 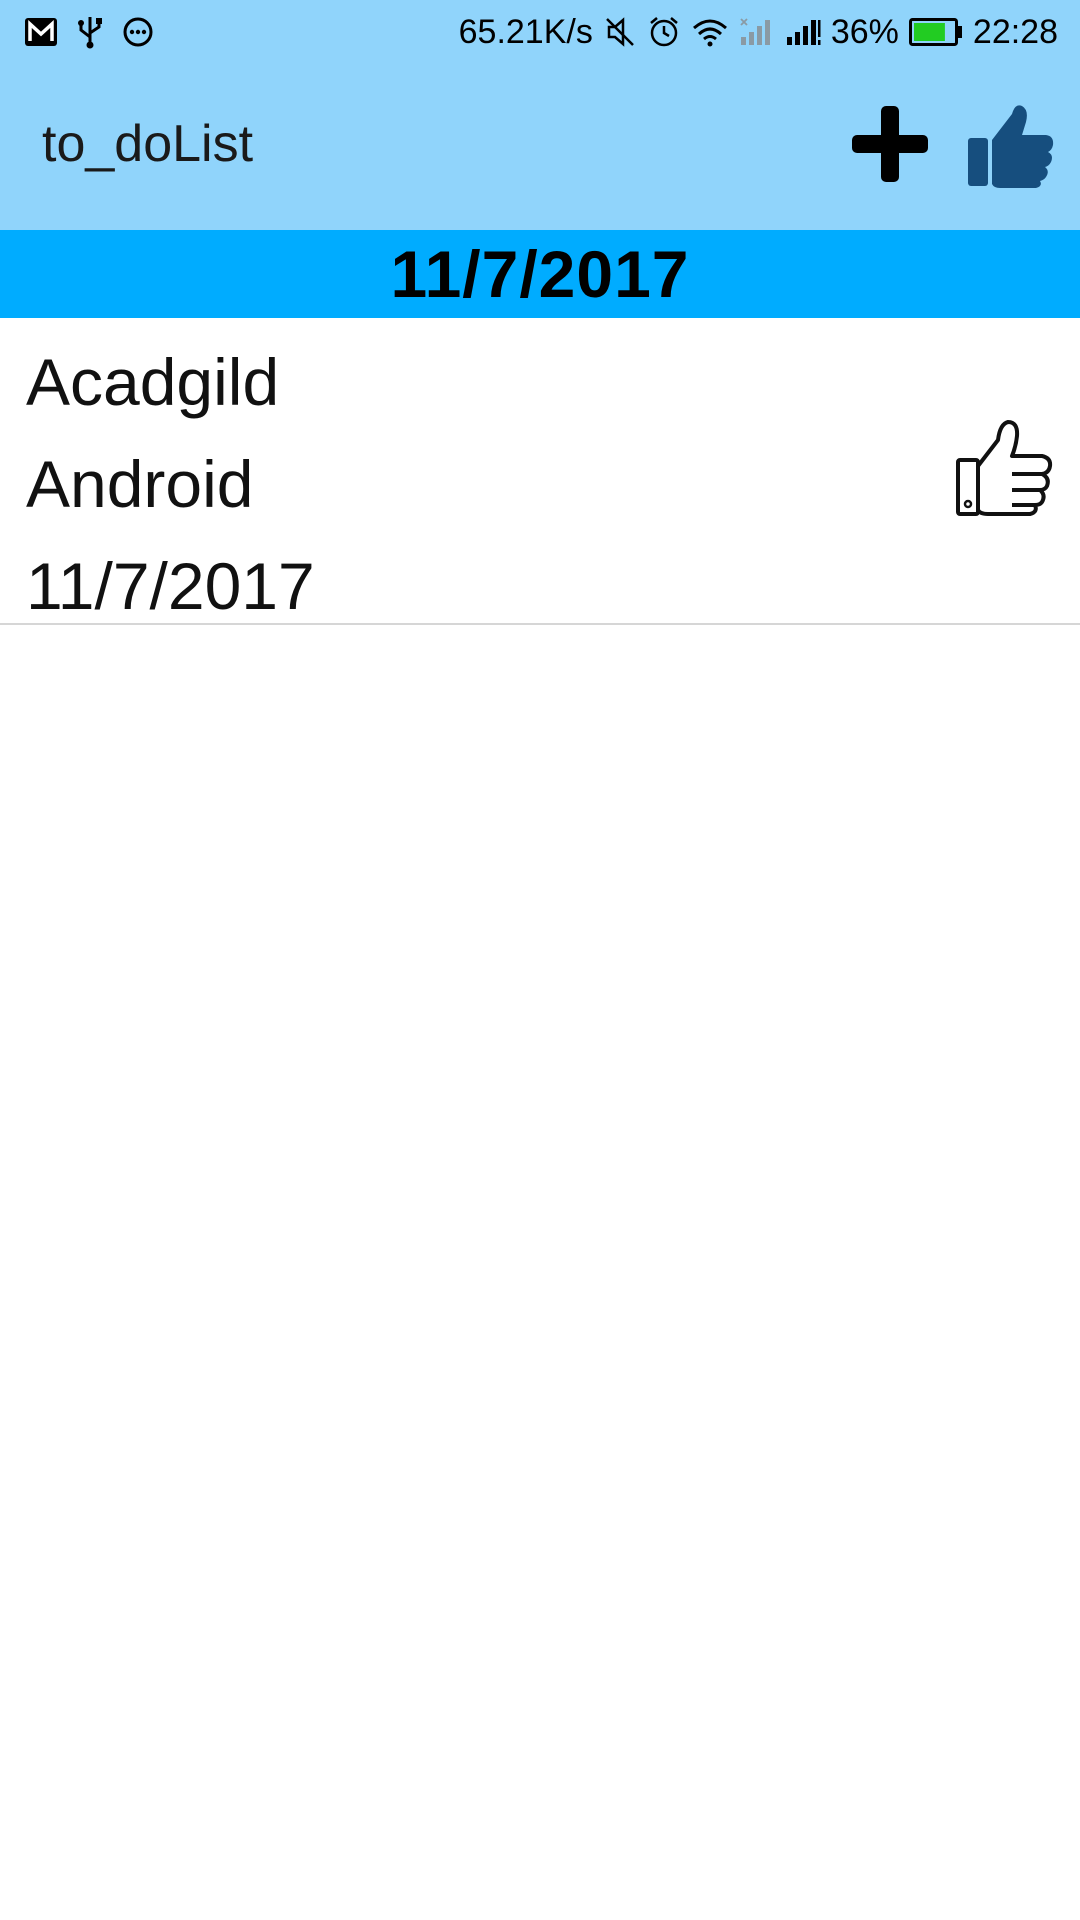 What do you see at coordinates (803, 32) in the screenshot?
I see `signal-icon` at bounding box center [803, 32].